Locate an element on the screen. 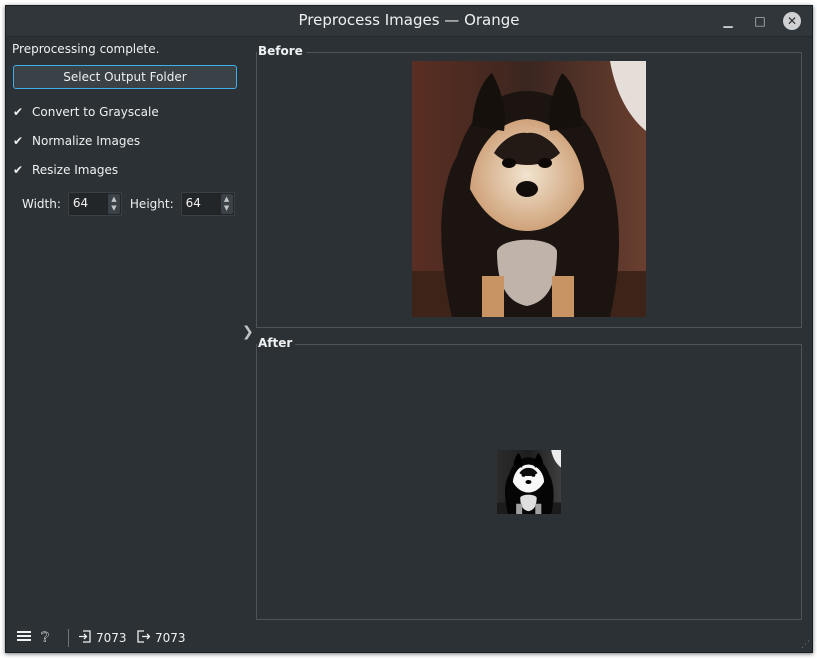 Image resolution: width=817 pixels, height=659 pixels. input-icon is located at coordinates (85, 638).